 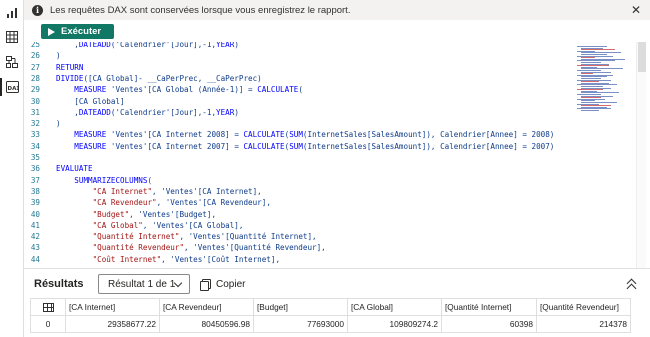 What do you see at coordinates (59, 284) in the screenshot?
I see `results-title: Résultats` at bounding box center [59, 284].